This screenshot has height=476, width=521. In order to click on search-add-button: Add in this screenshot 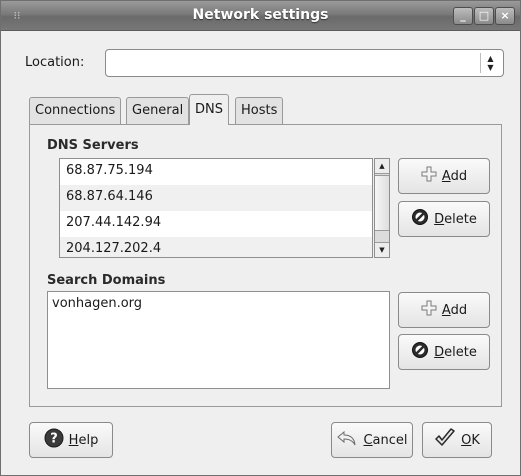, I will do `click(444, 310)`.